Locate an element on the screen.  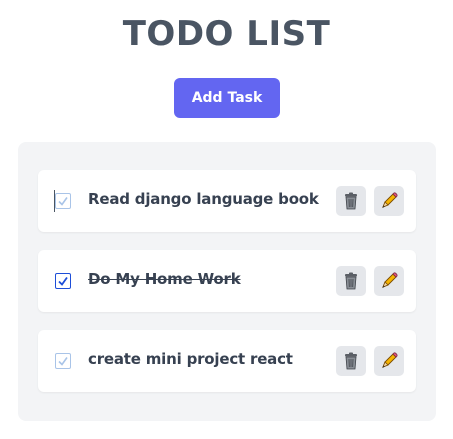
task-label: Do My Home Work is located at coordinates (164, 279).